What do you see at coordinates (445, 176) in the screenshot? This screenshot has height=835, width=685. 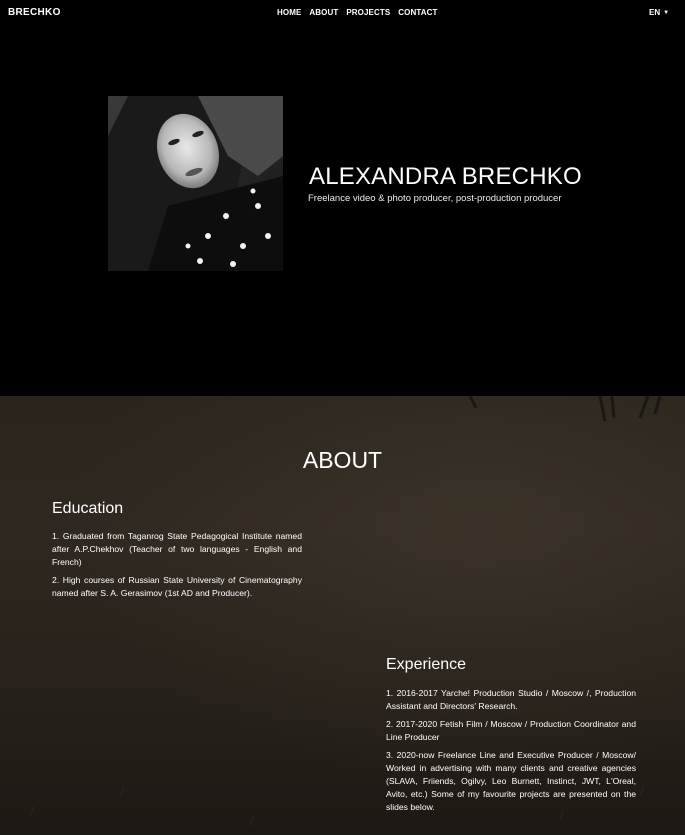 I see `hero-name: ALEXANDRA BRECHKO` at bounding box center [445, 176].